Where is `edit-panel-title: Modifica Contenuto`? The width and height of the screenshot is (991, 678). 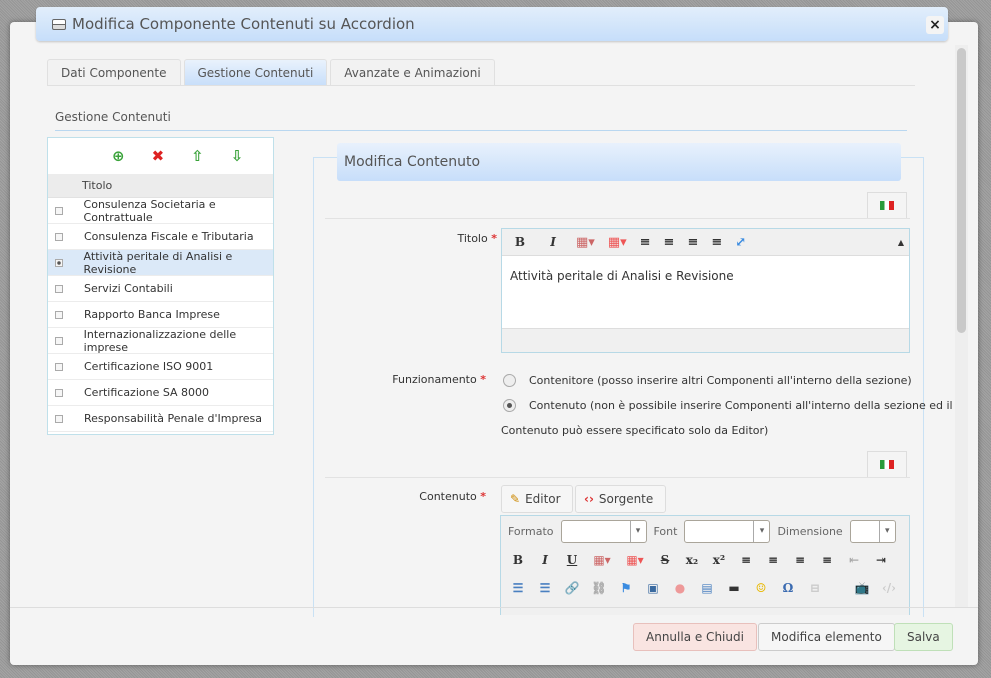
edit-panel-title: Modifica Contenuto is located at coordinates (619, 162).